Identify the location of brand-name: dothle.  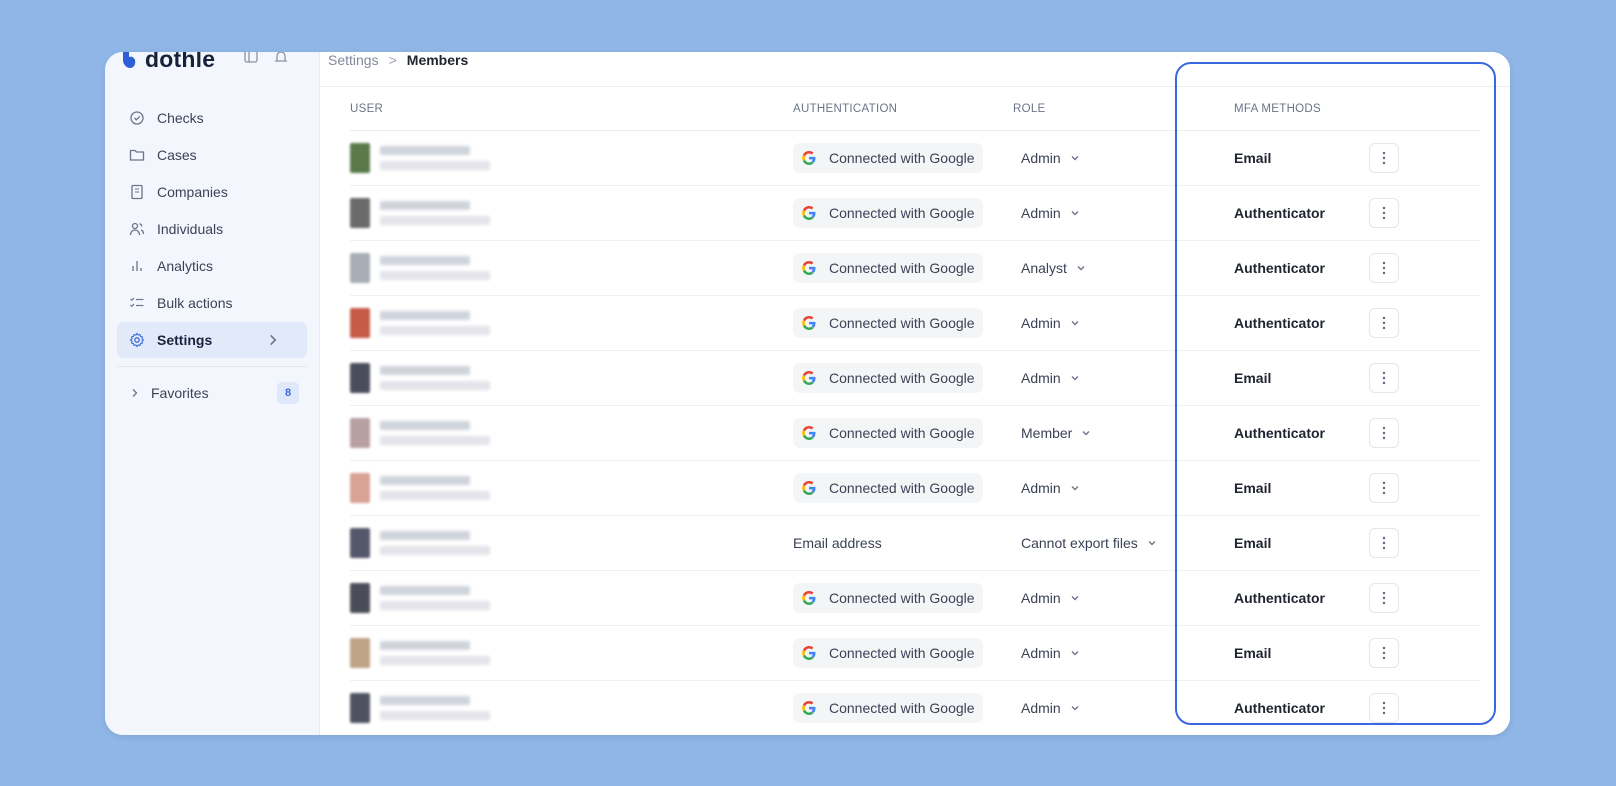
(180, 62).